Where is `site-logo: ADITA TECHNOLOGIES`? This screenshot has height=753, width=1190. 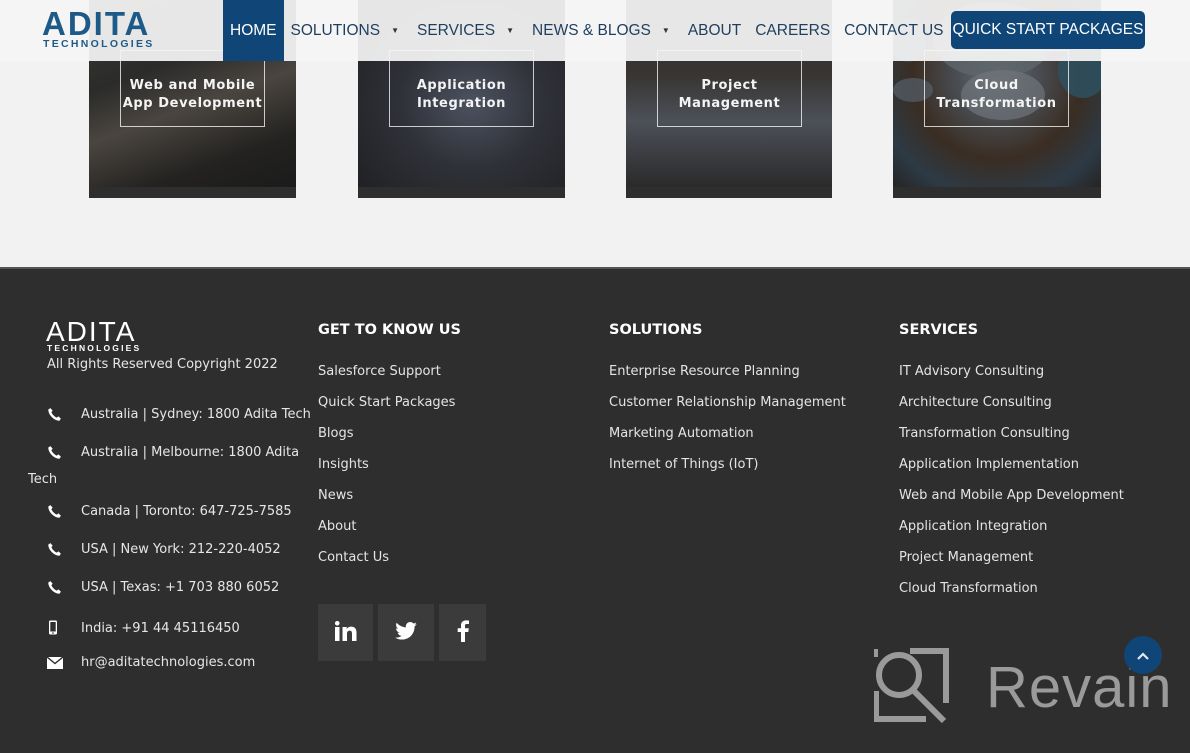 site-logo: ADITA TECHNOLOGIES is located at coordinates (108, 28).